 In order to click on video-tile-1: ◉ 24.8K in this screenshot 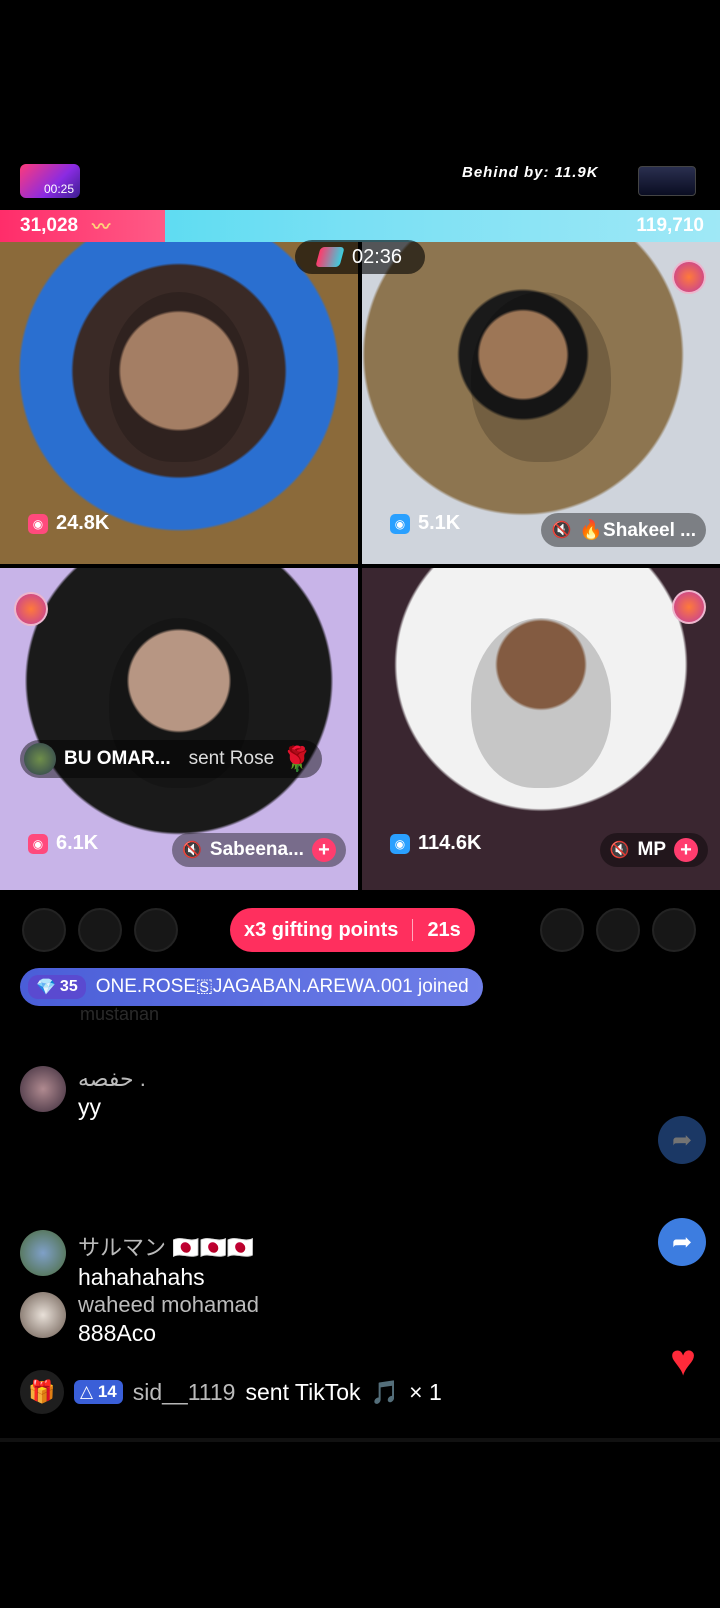, I will do `click(179, 403)`.